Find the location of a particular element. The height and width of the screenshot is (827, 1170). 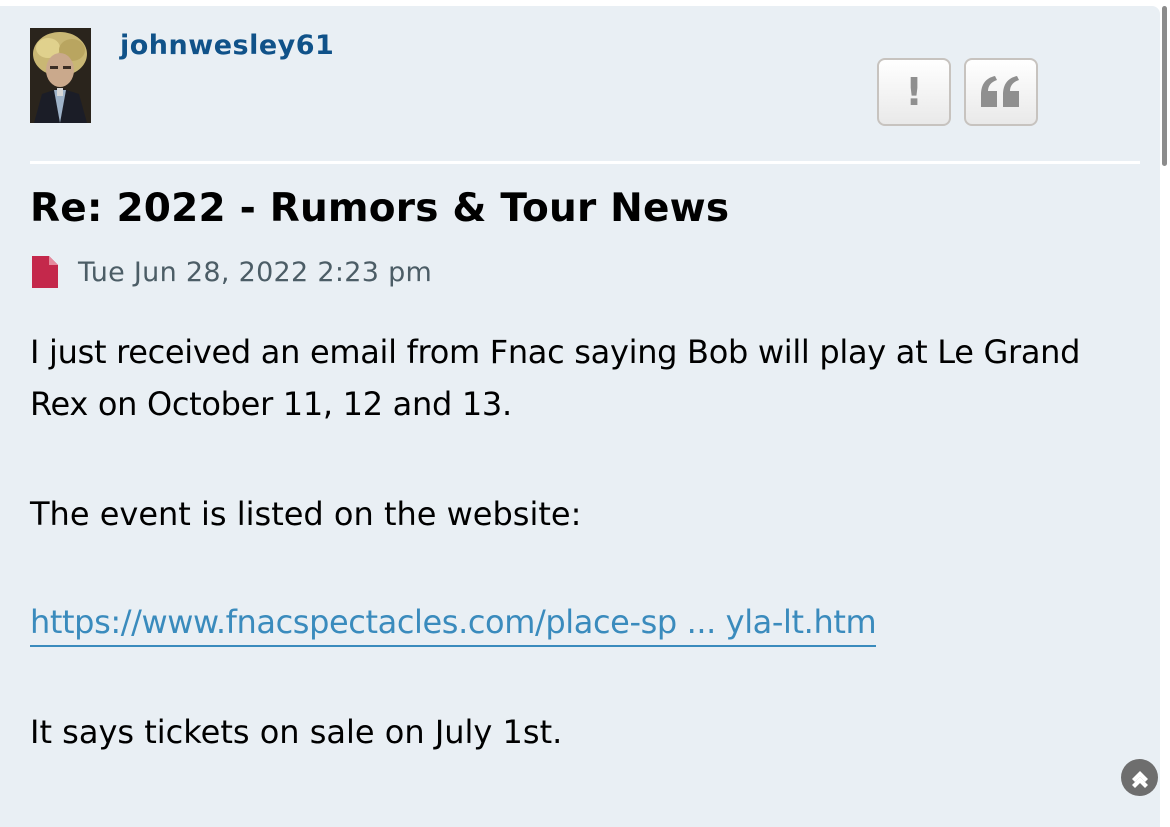

exclamation-icon: ! is located at coordinates (914, 92).